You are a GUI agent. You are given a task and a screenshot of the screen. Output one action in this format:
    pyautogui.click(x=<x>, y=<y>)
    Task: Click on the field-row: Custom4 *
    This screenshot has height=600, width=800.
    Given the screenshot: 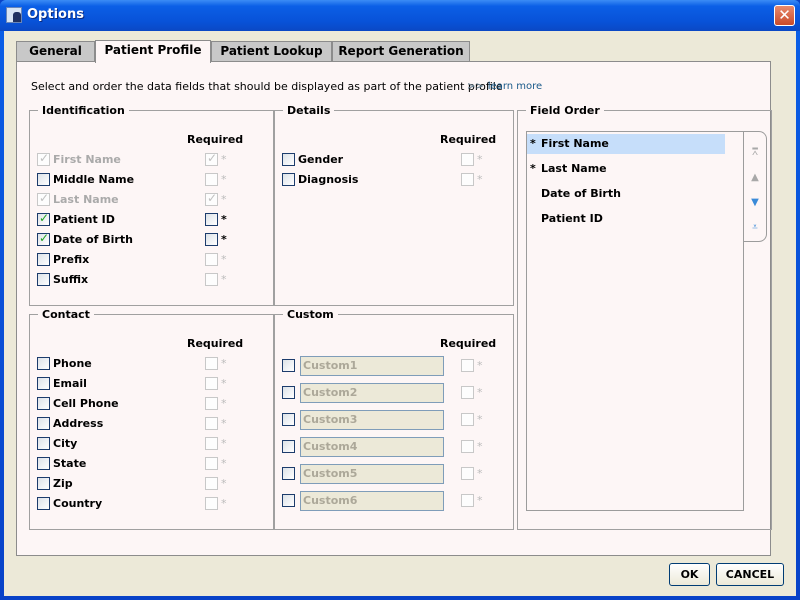 What is the action you would take?
    pyautogui.click(x=392, y=447)
    